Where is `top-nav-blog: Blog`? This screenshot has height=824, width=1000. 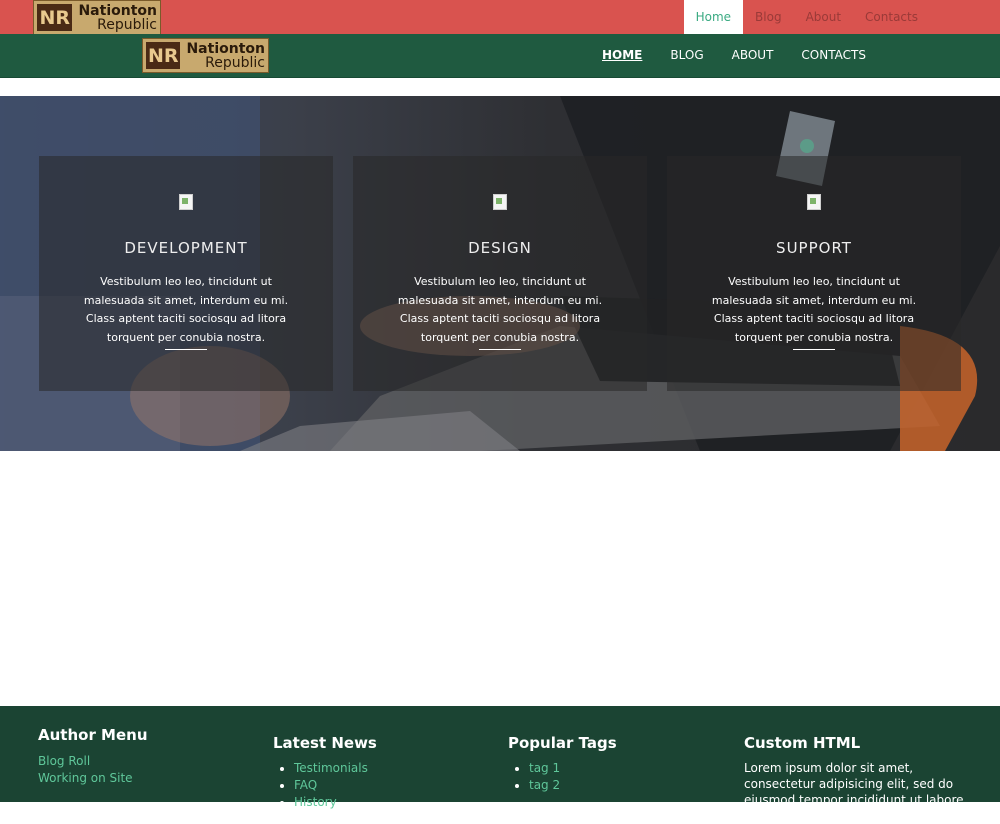 top-nav-blog: Blog is located at coordinates (768, 17).